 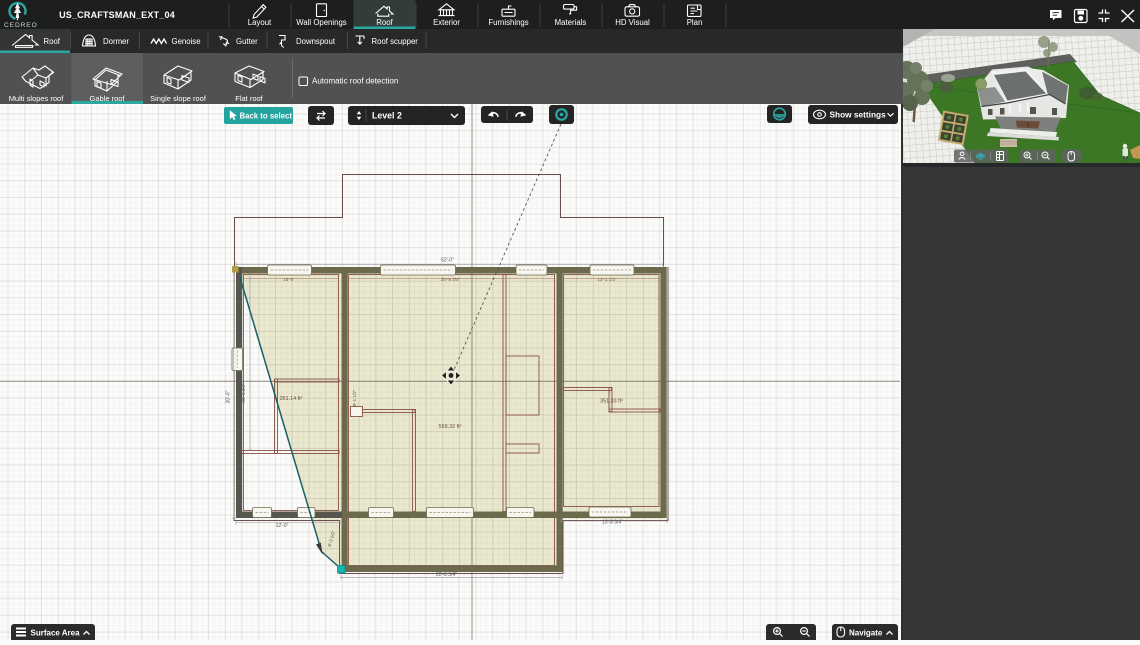 I want to click on svg-text: 9'-1 1/2", so click(x=354, y=397).